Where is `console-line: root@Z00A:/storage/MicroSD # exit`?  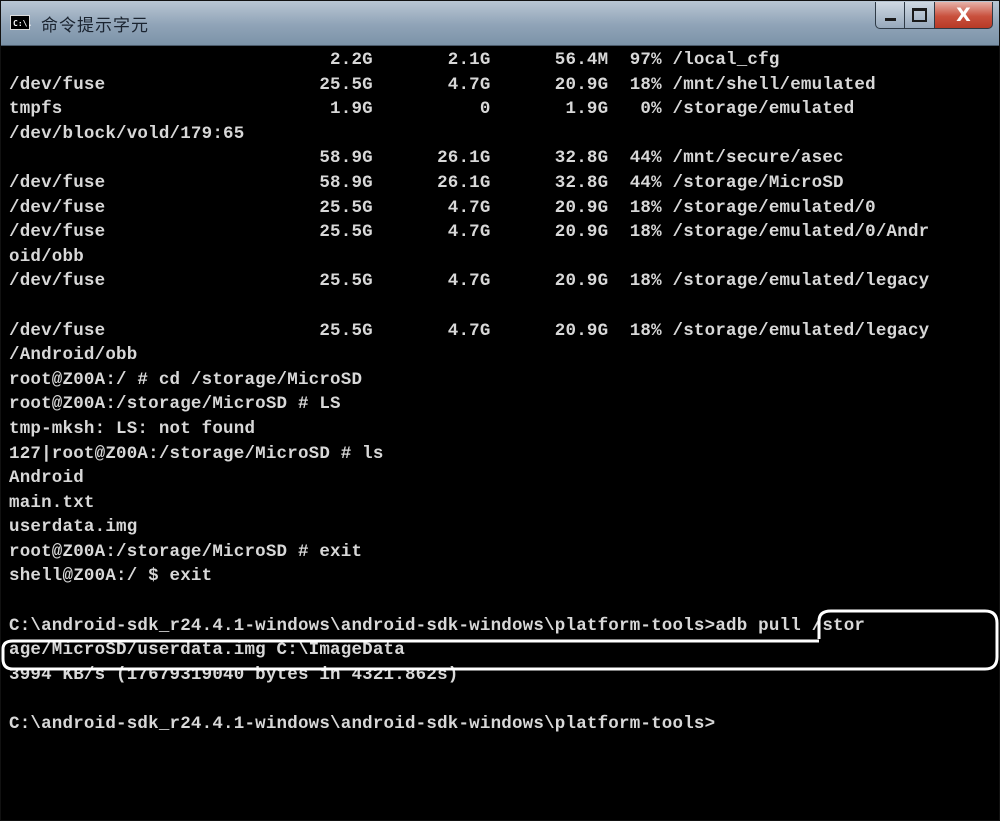 console-line: root@Z00A:/storage/MicroSD # exit is located at coordinates (186, 551).